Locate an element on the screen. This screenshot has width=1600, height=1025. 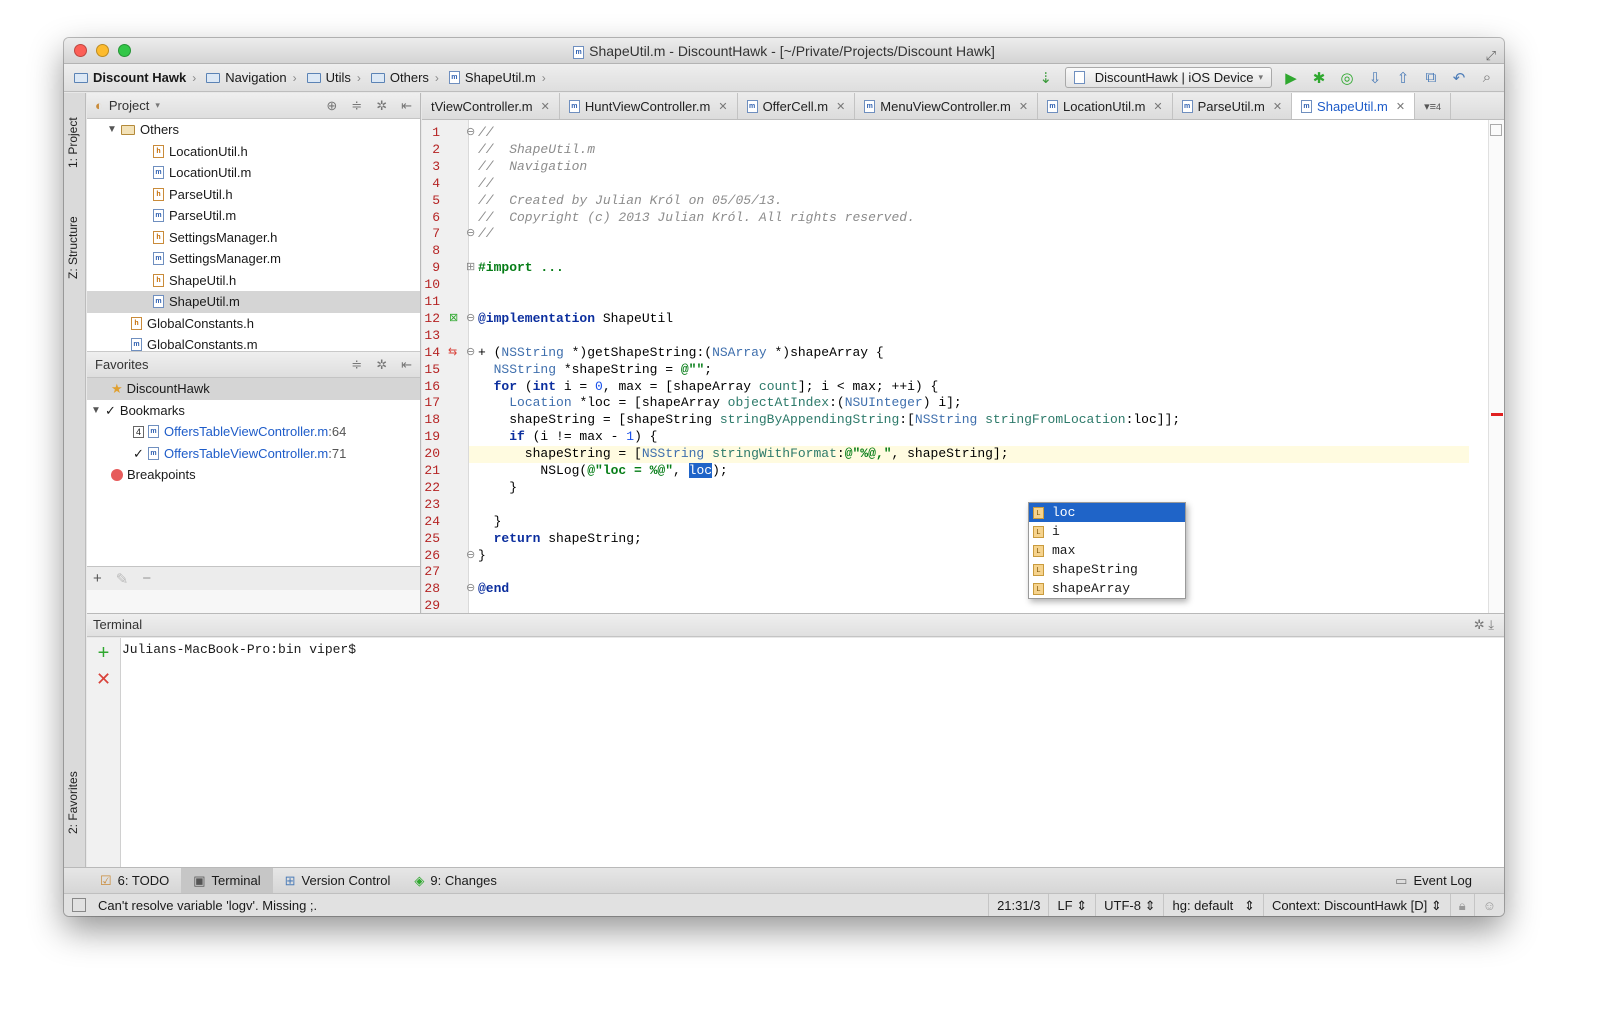
favorites-tool-tab: 2: Favorites is located at coordinates (75, 803).